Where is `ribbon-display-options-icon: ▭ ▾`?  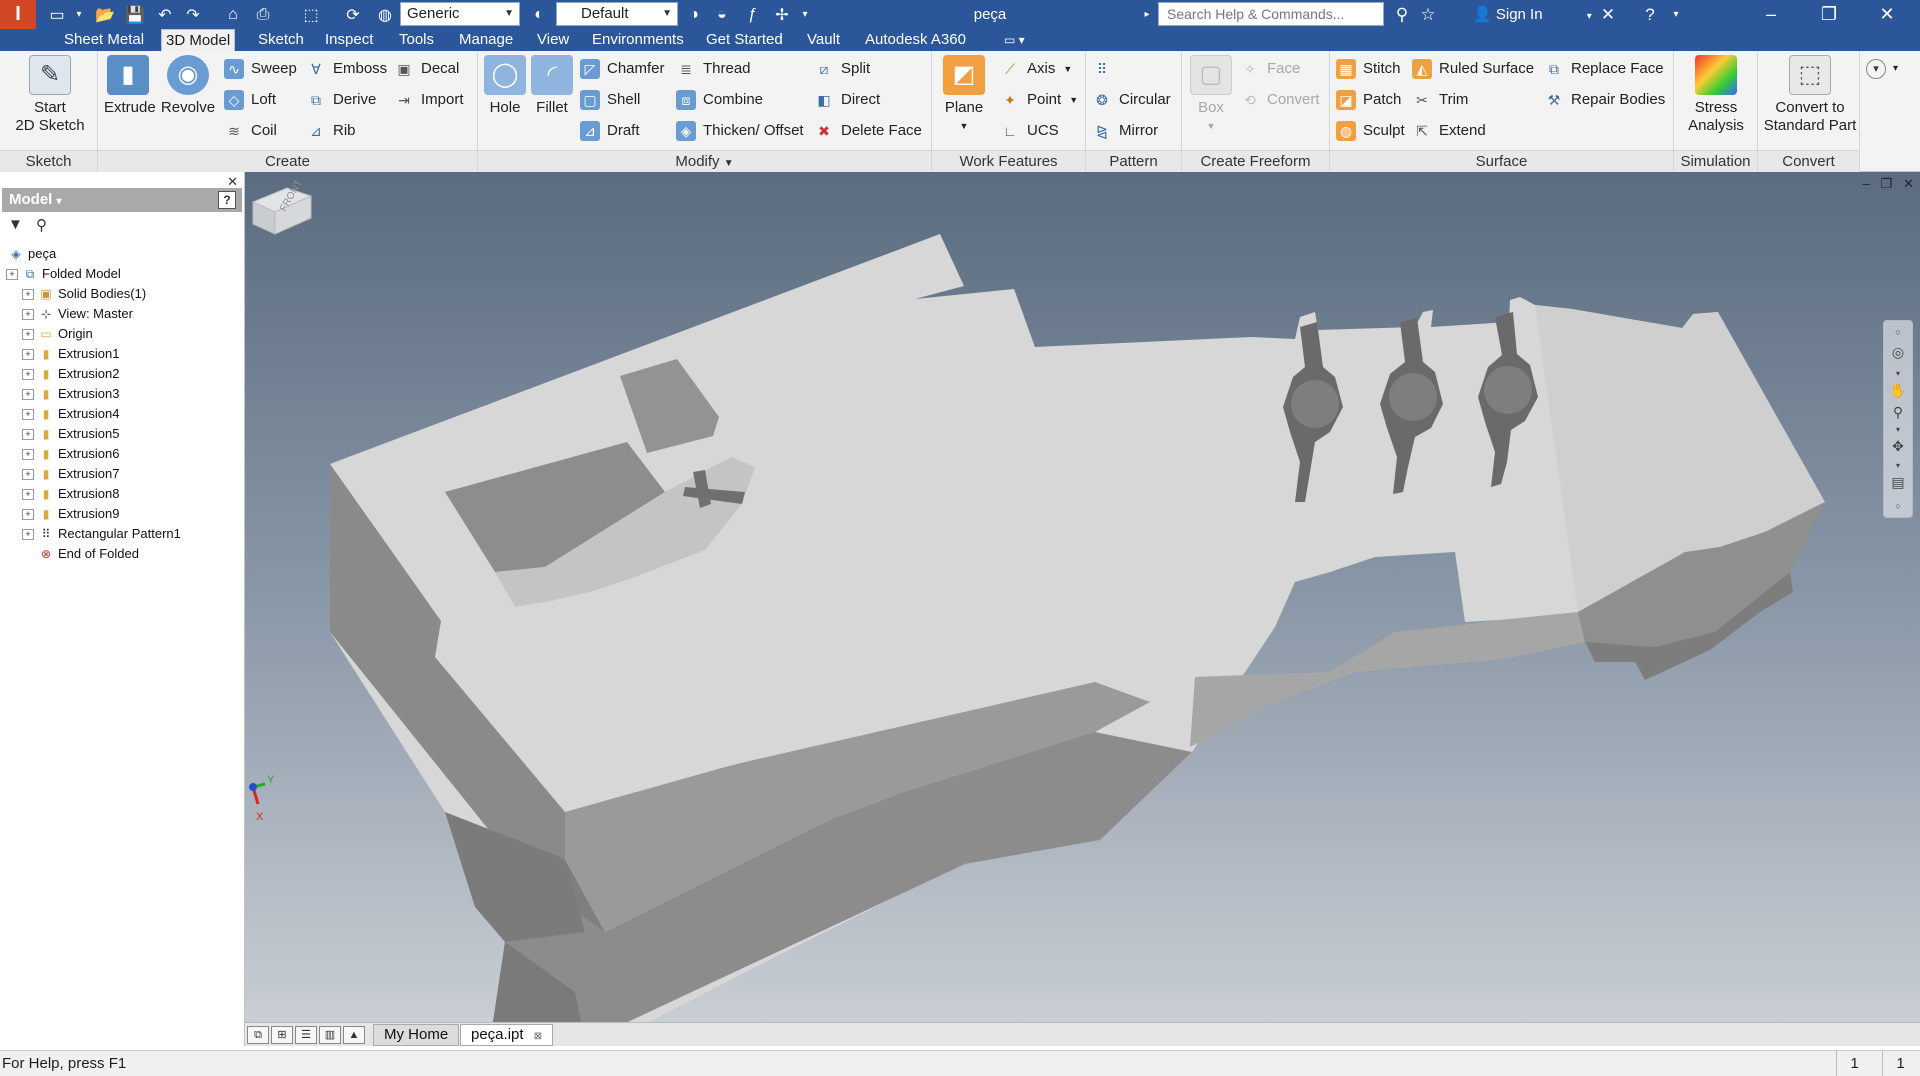 ribbon-display-options-icon: ▭ ▾ is located at coordinates (1014, 40).